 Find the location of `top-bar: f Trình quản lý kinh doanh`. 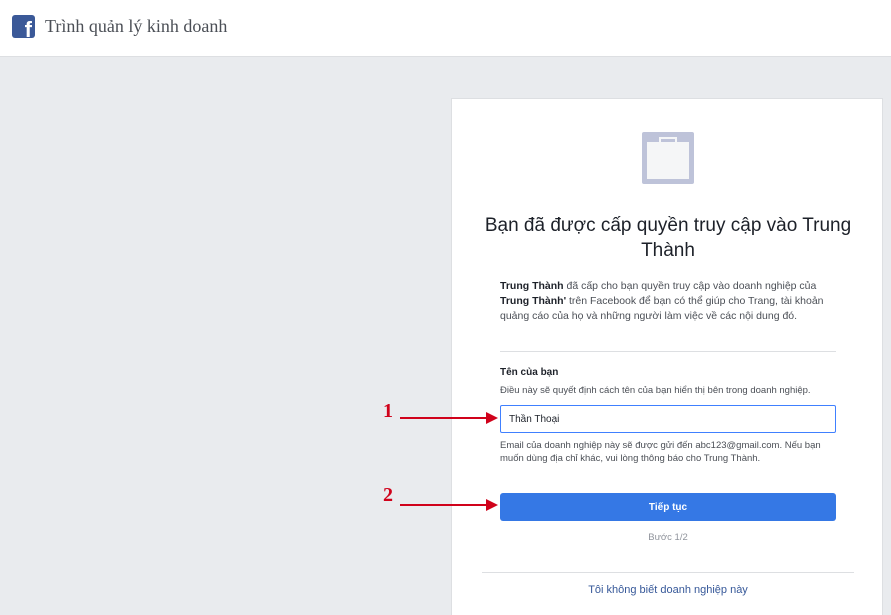

top-bar: f Trình quản lý kinh doanh is located at coordinates (445, 28).